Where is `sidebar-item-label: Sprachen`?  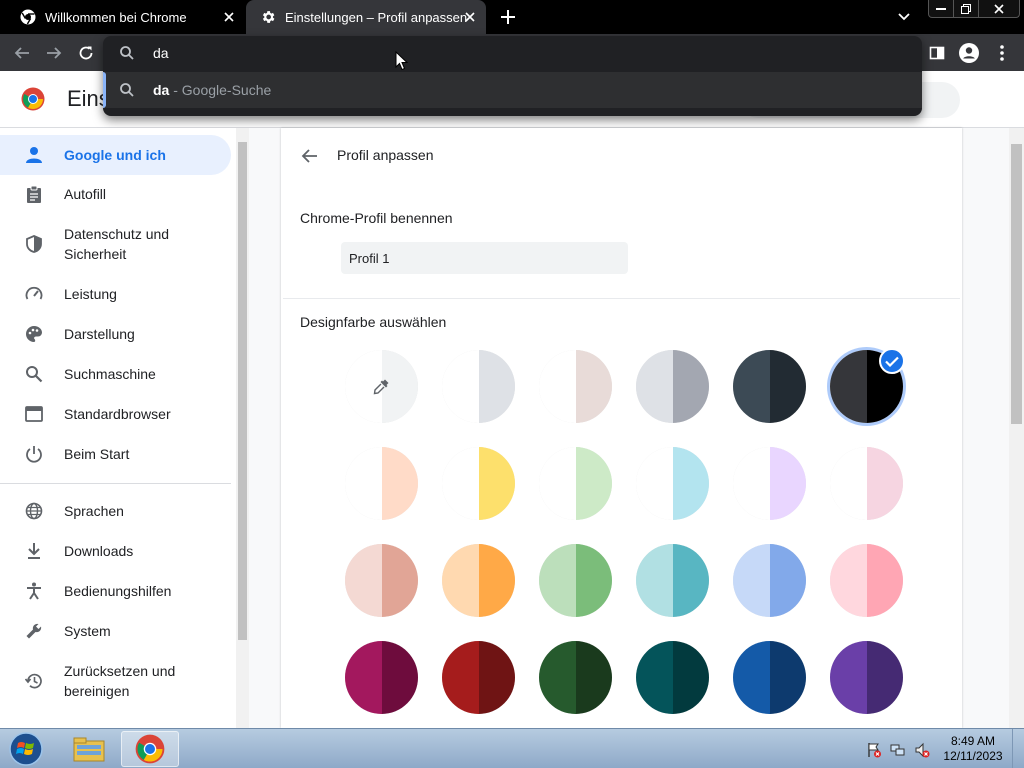 sidebar-item-label: Sprachen is located at coordinates (94, 511).